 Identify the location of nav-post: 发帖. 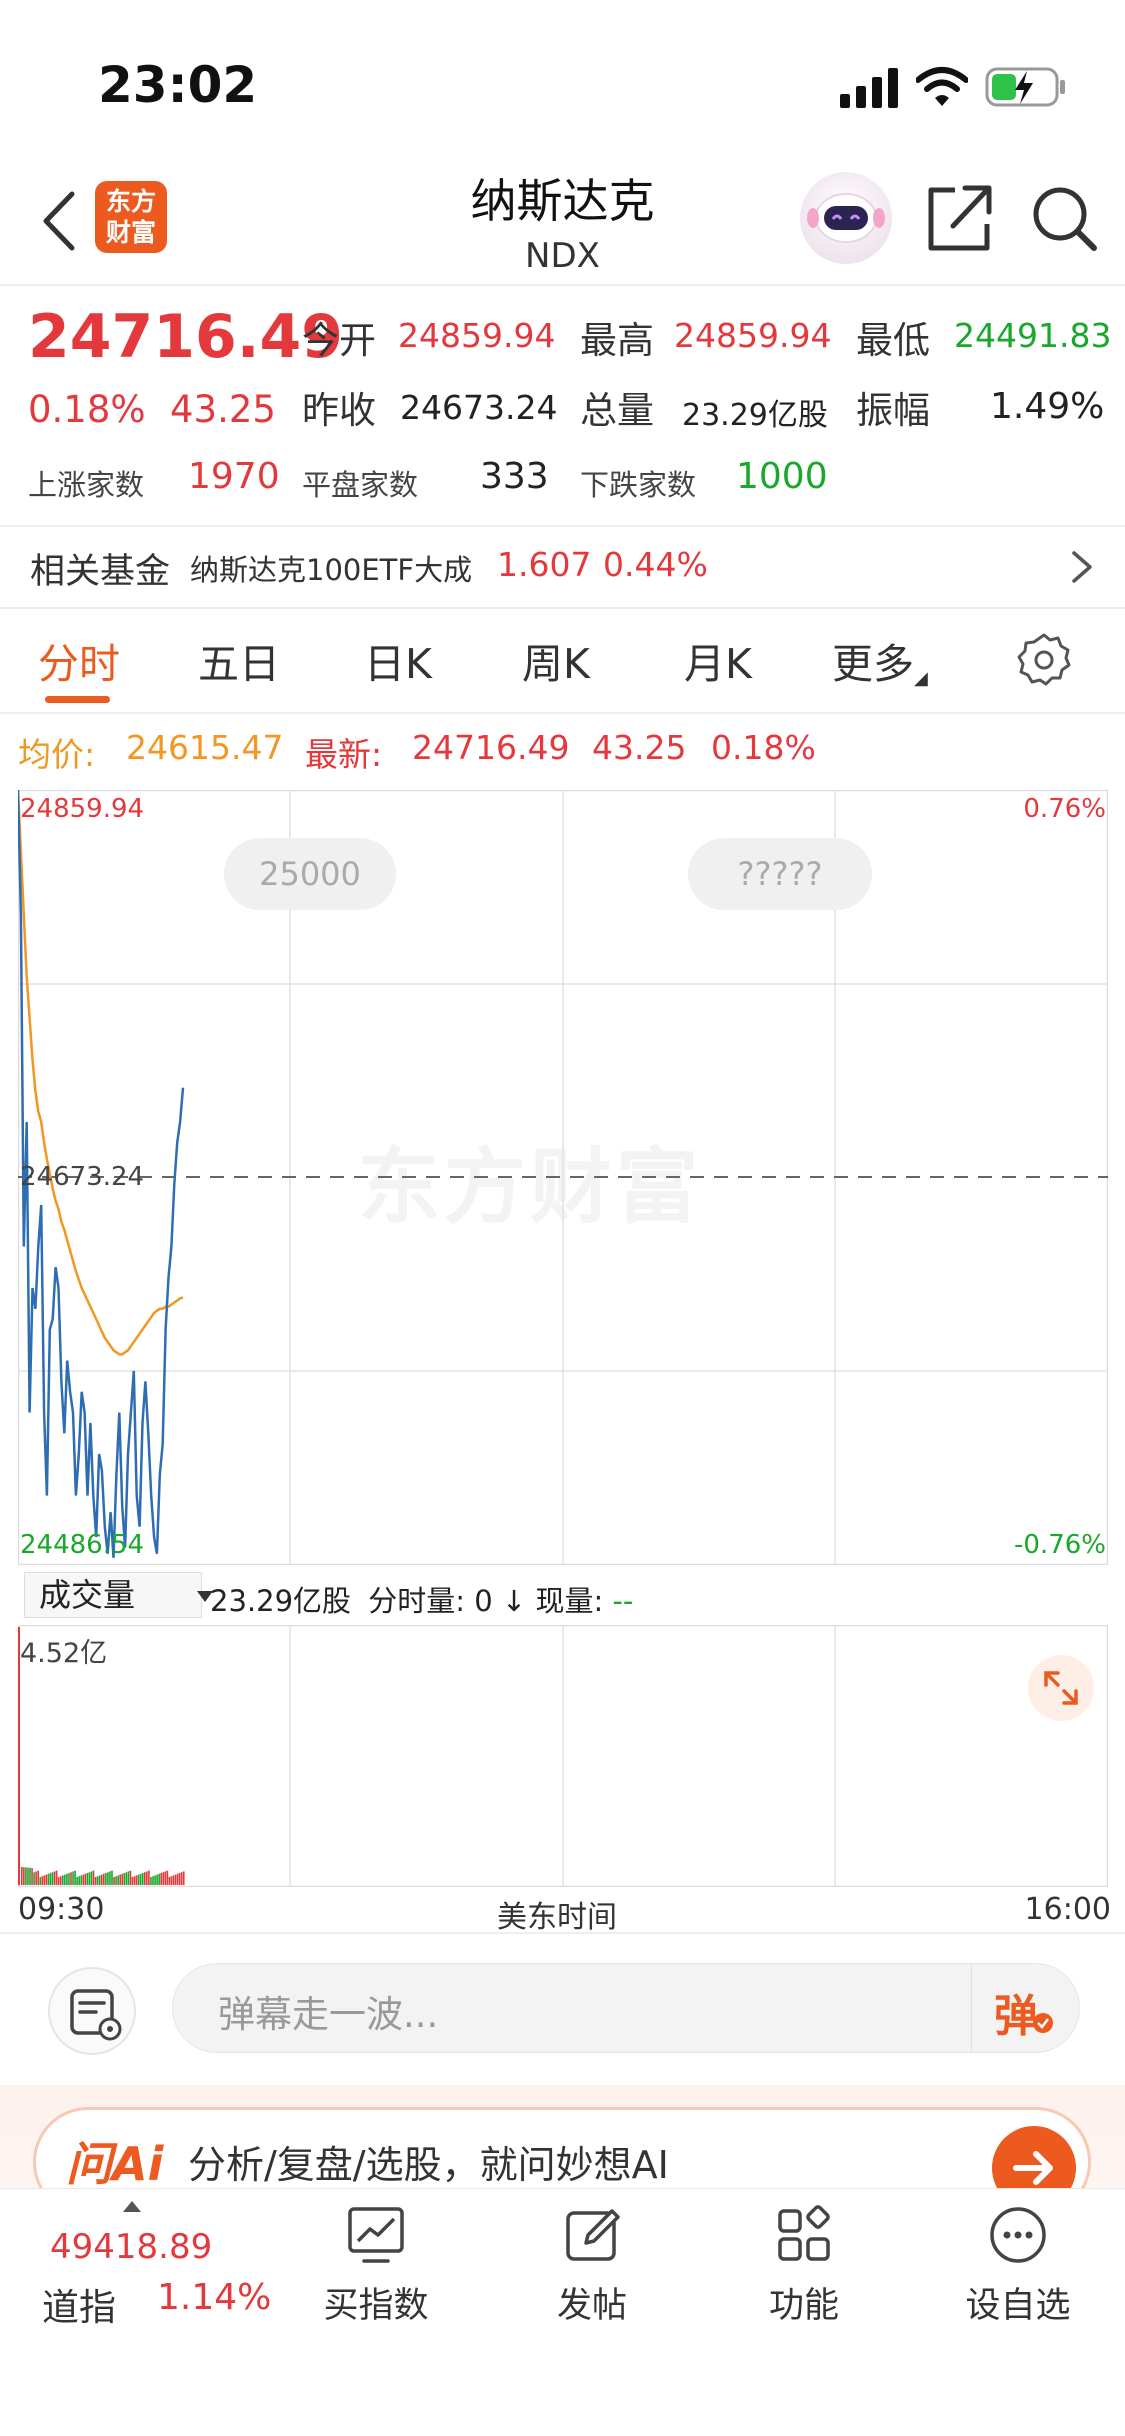
(592, 2268).